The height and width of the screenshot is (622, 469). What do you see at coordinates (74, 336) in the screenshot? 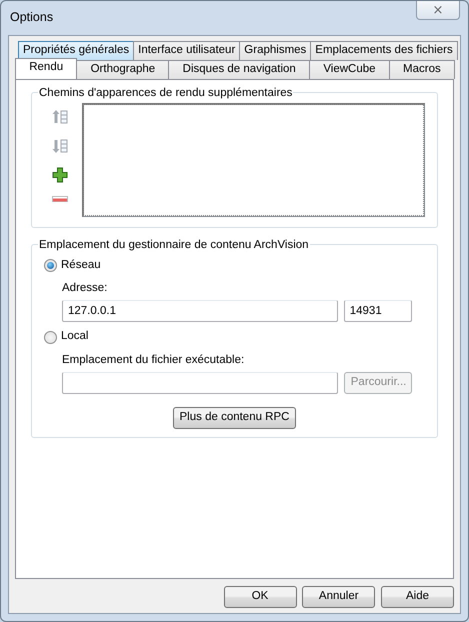
I see `radio-label: Local` at bounding box center [74, 336].